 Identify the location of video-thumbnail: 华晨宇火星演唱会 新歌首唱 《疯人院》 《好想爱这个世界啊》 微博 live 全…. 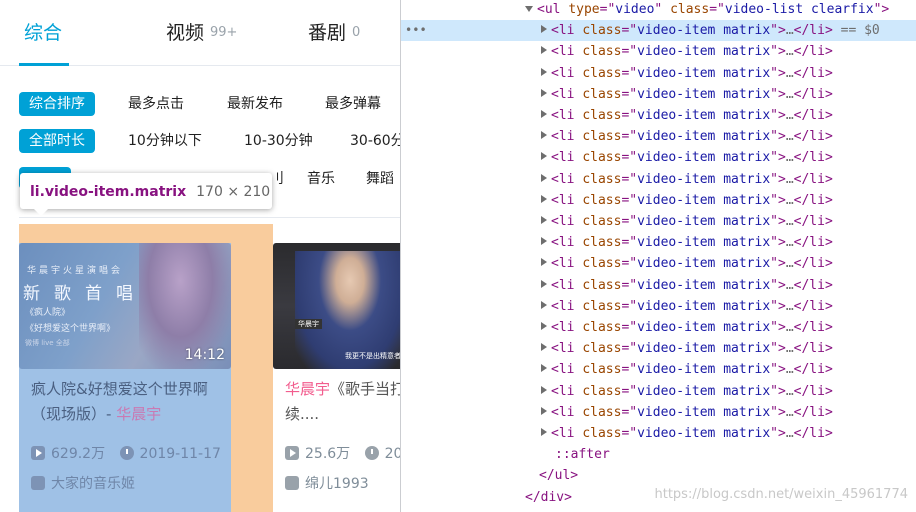
(125, 306).